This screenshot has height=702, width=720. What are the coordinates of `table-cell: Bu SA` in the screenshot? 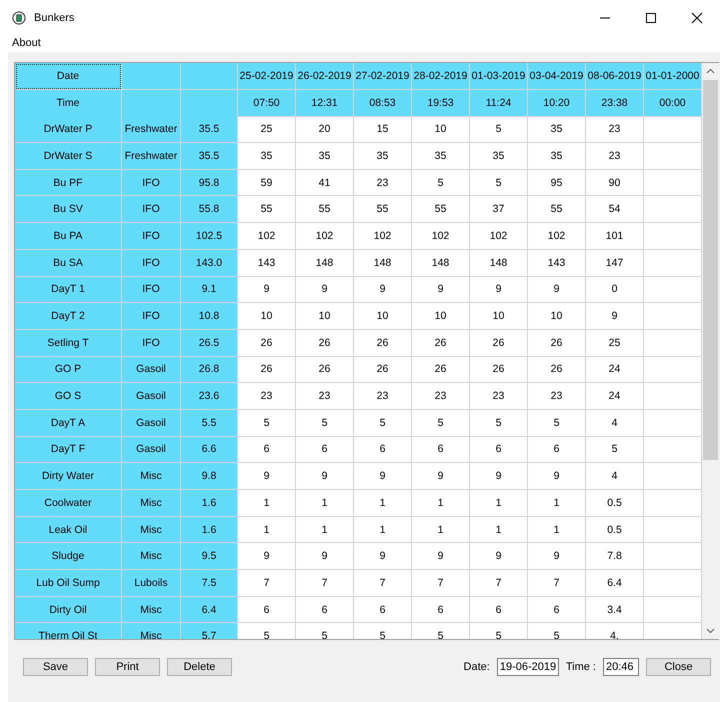 It's located at (68, 263).